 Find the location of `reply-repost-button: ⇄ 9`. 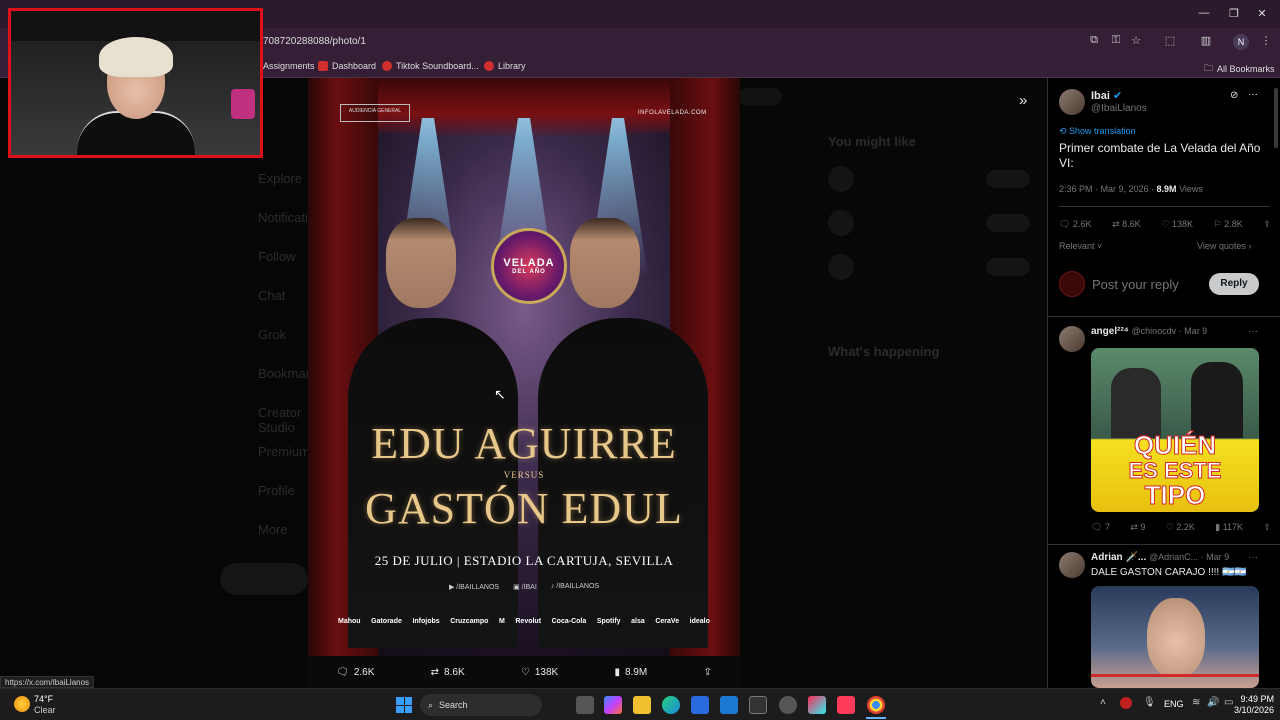

reply-repost-button: ⇄ 9 is located at coordinates (1137, 527).